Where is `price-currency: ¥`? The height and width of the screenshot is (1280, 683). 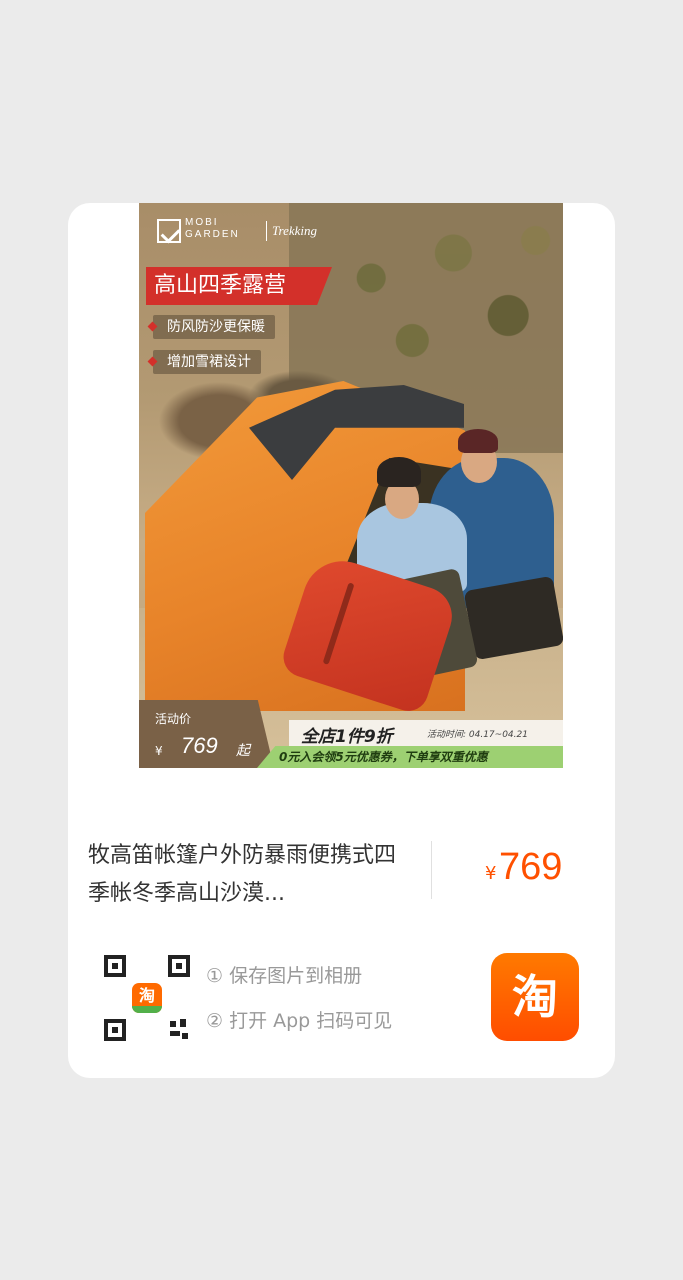
price-currency: ¥ is located at coordinates (491, 873).